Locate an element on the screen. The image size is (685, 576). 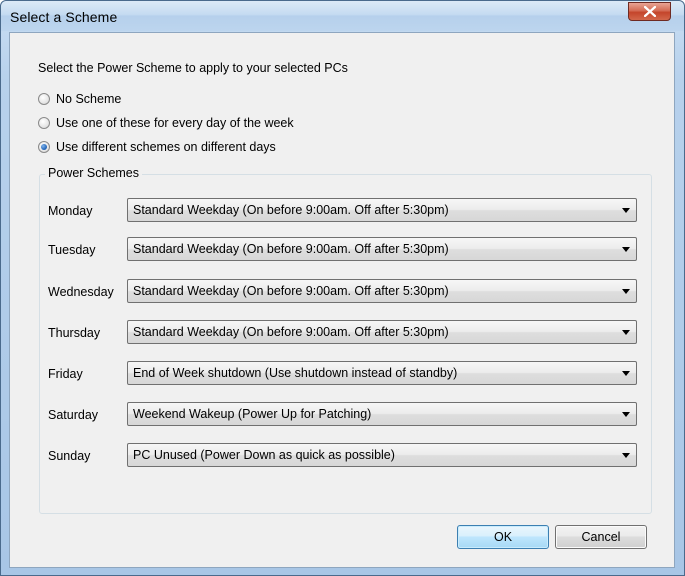
window-title: Select a Scheme is located at coordinates (64, 17).